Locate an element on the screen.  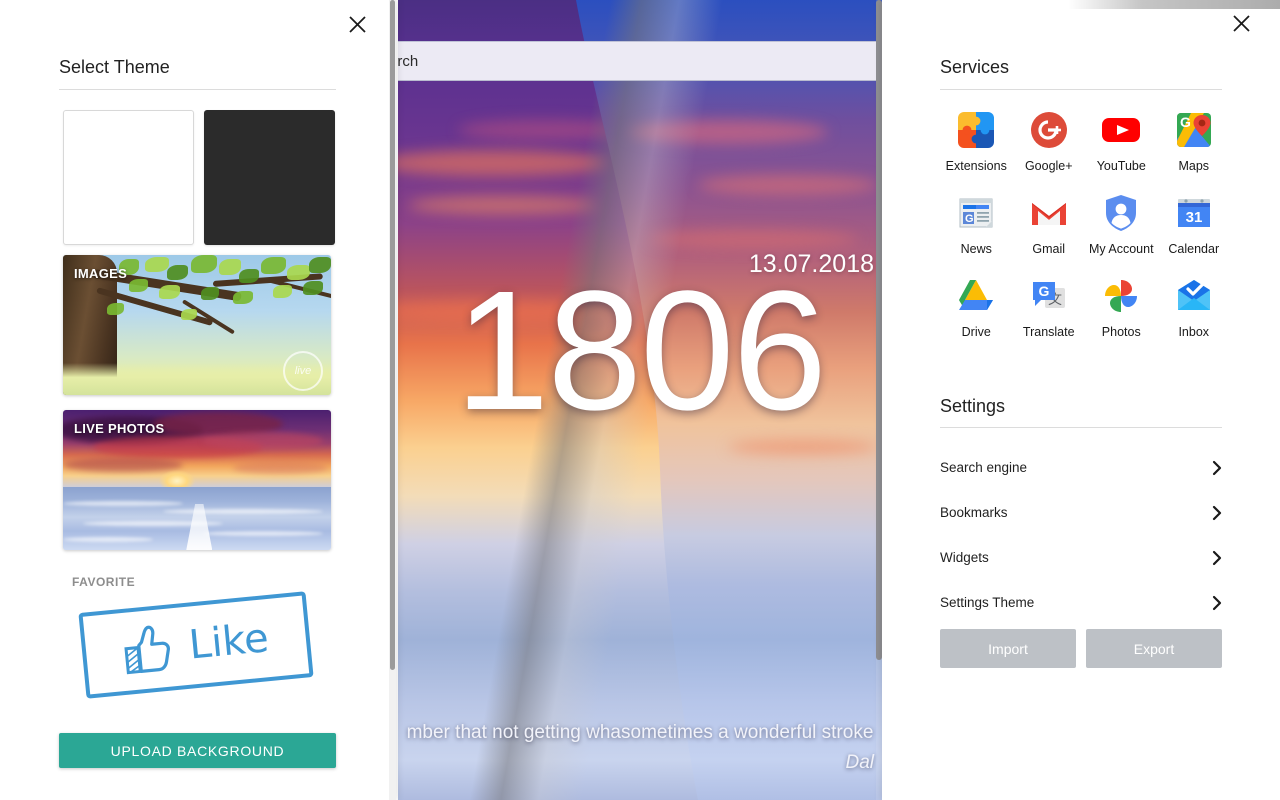
service-my-account: My Account is located at coordinates (1121, 223).